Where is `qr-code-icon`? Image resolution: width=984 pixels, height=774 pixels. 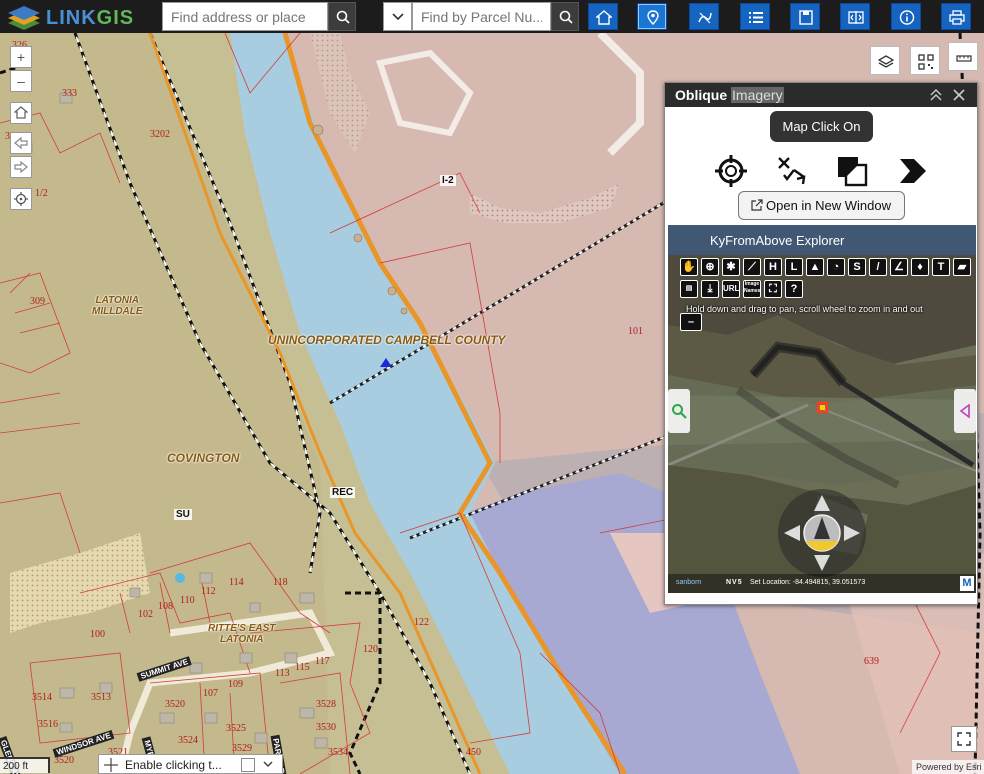 qr-code-icon is located at coordinates (926, 62).